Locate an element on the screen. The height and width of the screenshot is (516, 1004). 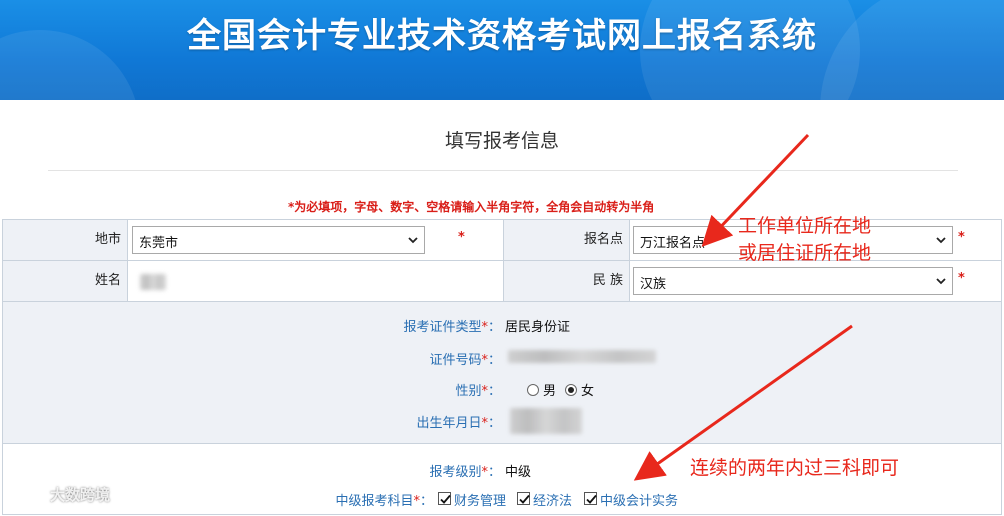
annotation-subjects-note: 连续的两年内过三科即可 is located at coordinates (795, 468).